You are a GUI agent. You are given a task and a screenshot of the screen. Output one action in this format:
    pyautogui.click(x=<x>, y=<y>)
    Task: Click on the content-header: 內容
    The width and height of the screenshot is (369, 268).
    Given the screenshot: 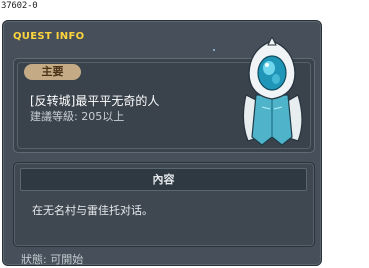 What is the action you would take?
    pyautogui.click(x=163, y=179)
    